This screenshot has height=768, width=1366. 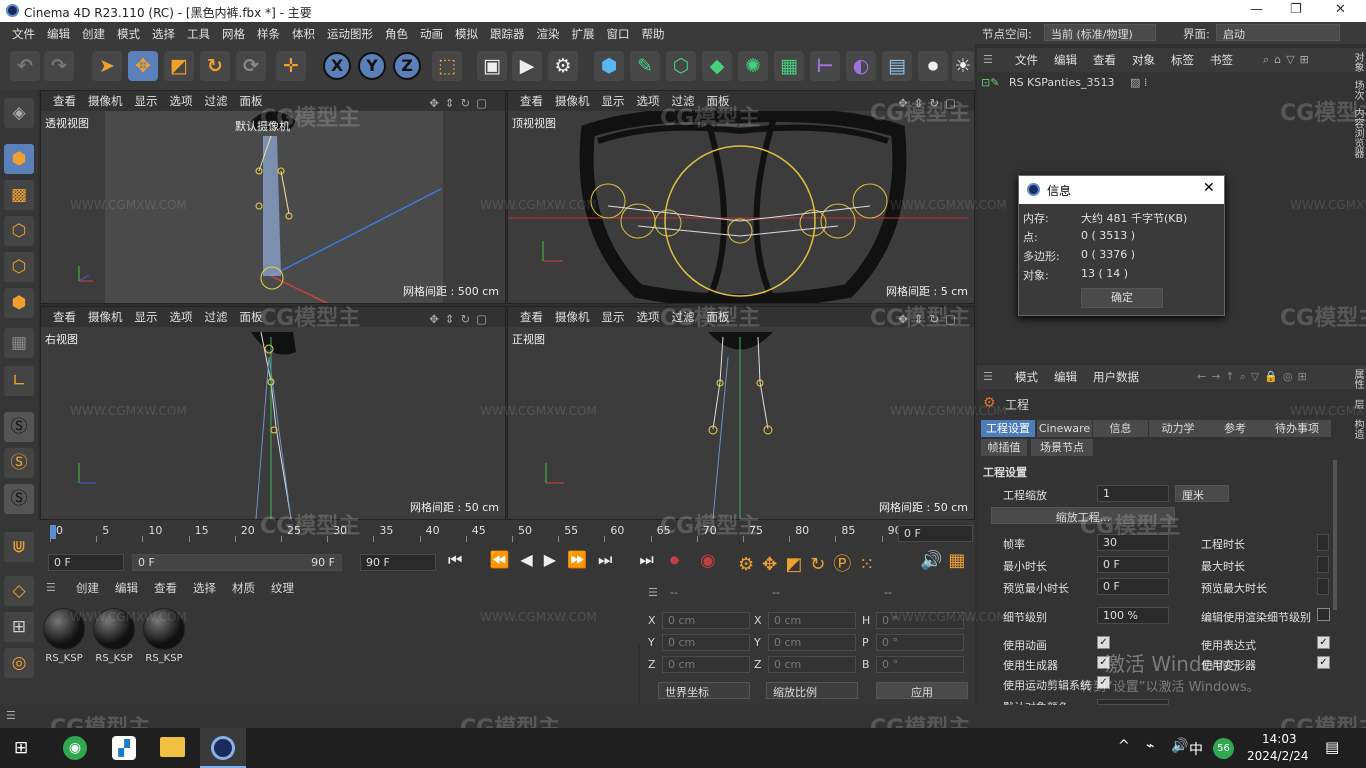 I want to click on render-picture-viewer-icon: ▶, so click(x=527, y=66).